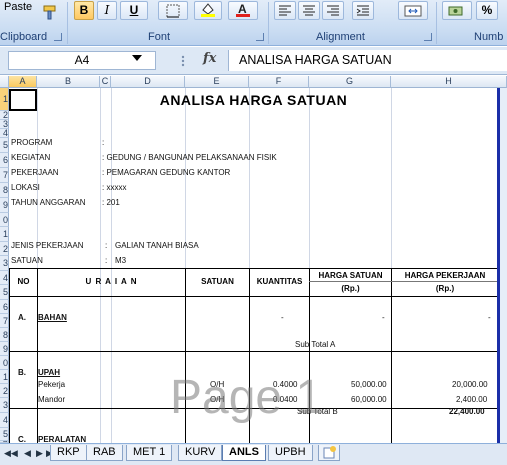 This screenshot has width=507, height=465. What do you see at coordinates (23, 281) in the screenshot?
I see `header-no: NO` at bounding box center [23, 281].